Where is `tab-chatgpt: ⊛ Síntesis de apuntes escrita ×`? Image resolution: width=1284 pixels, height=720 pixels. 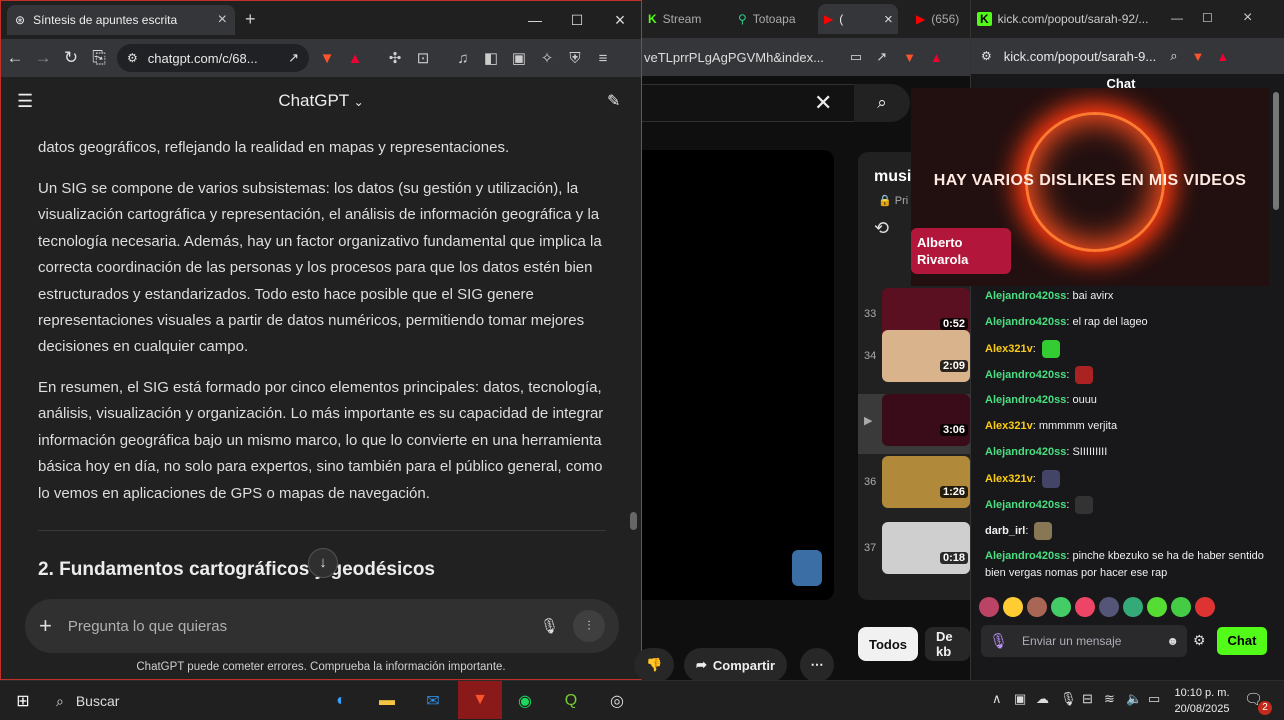
tab-chatgpt: ⊛ Síntesis de apuntes escrita × is located at coordinates (121, 20).